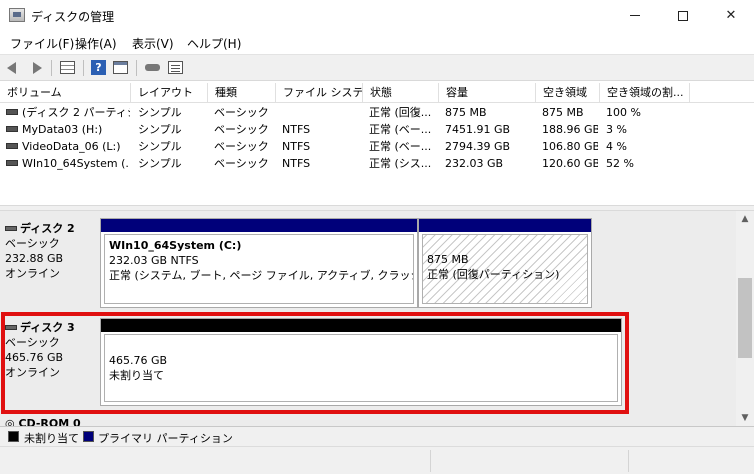 The width and height of the screenshot is (754, 474). I want to click on show-hide-console-button, so click(121, 68).